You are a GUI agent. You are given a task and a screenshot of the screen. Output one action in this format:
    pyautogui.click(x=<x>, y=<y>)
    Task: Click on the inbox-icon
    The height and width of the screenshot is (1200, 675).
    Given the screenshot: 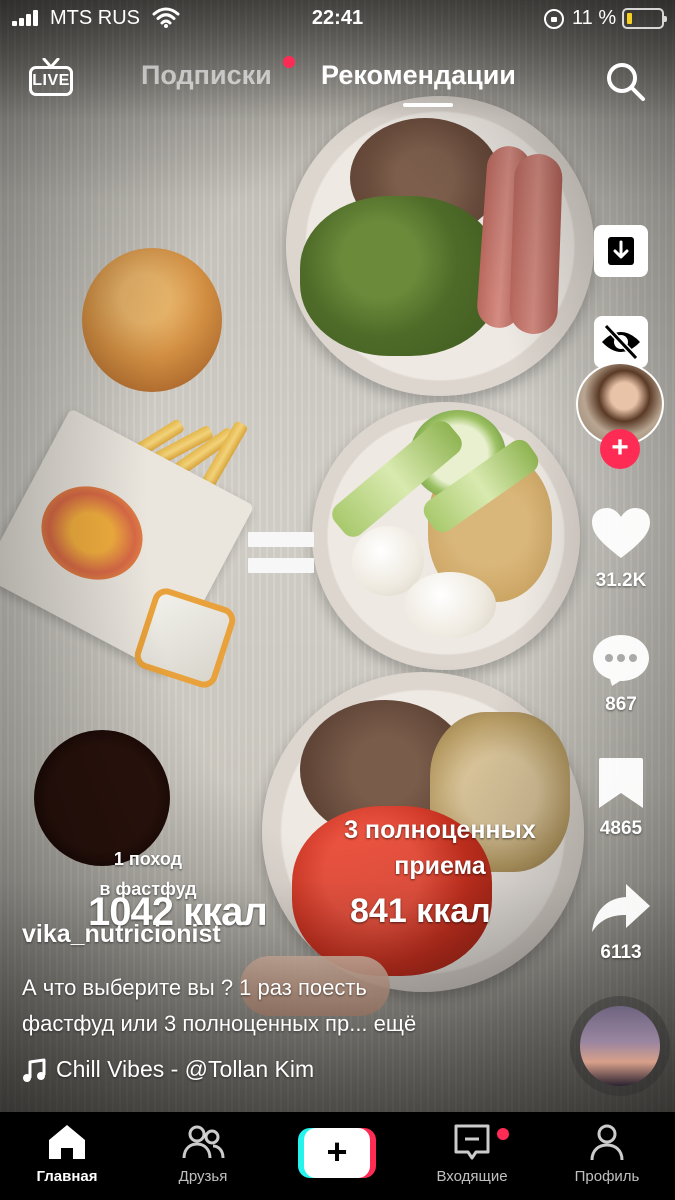 What is the action you would take?
    pyautogui.click(x=472, y=1142)
    